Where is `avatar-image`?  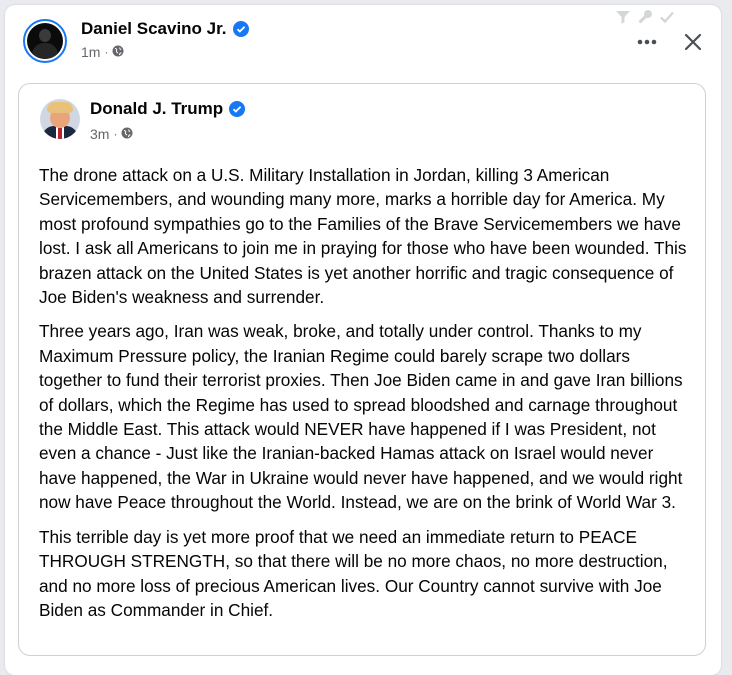
avatar-image is located at coordinates (45, 41).